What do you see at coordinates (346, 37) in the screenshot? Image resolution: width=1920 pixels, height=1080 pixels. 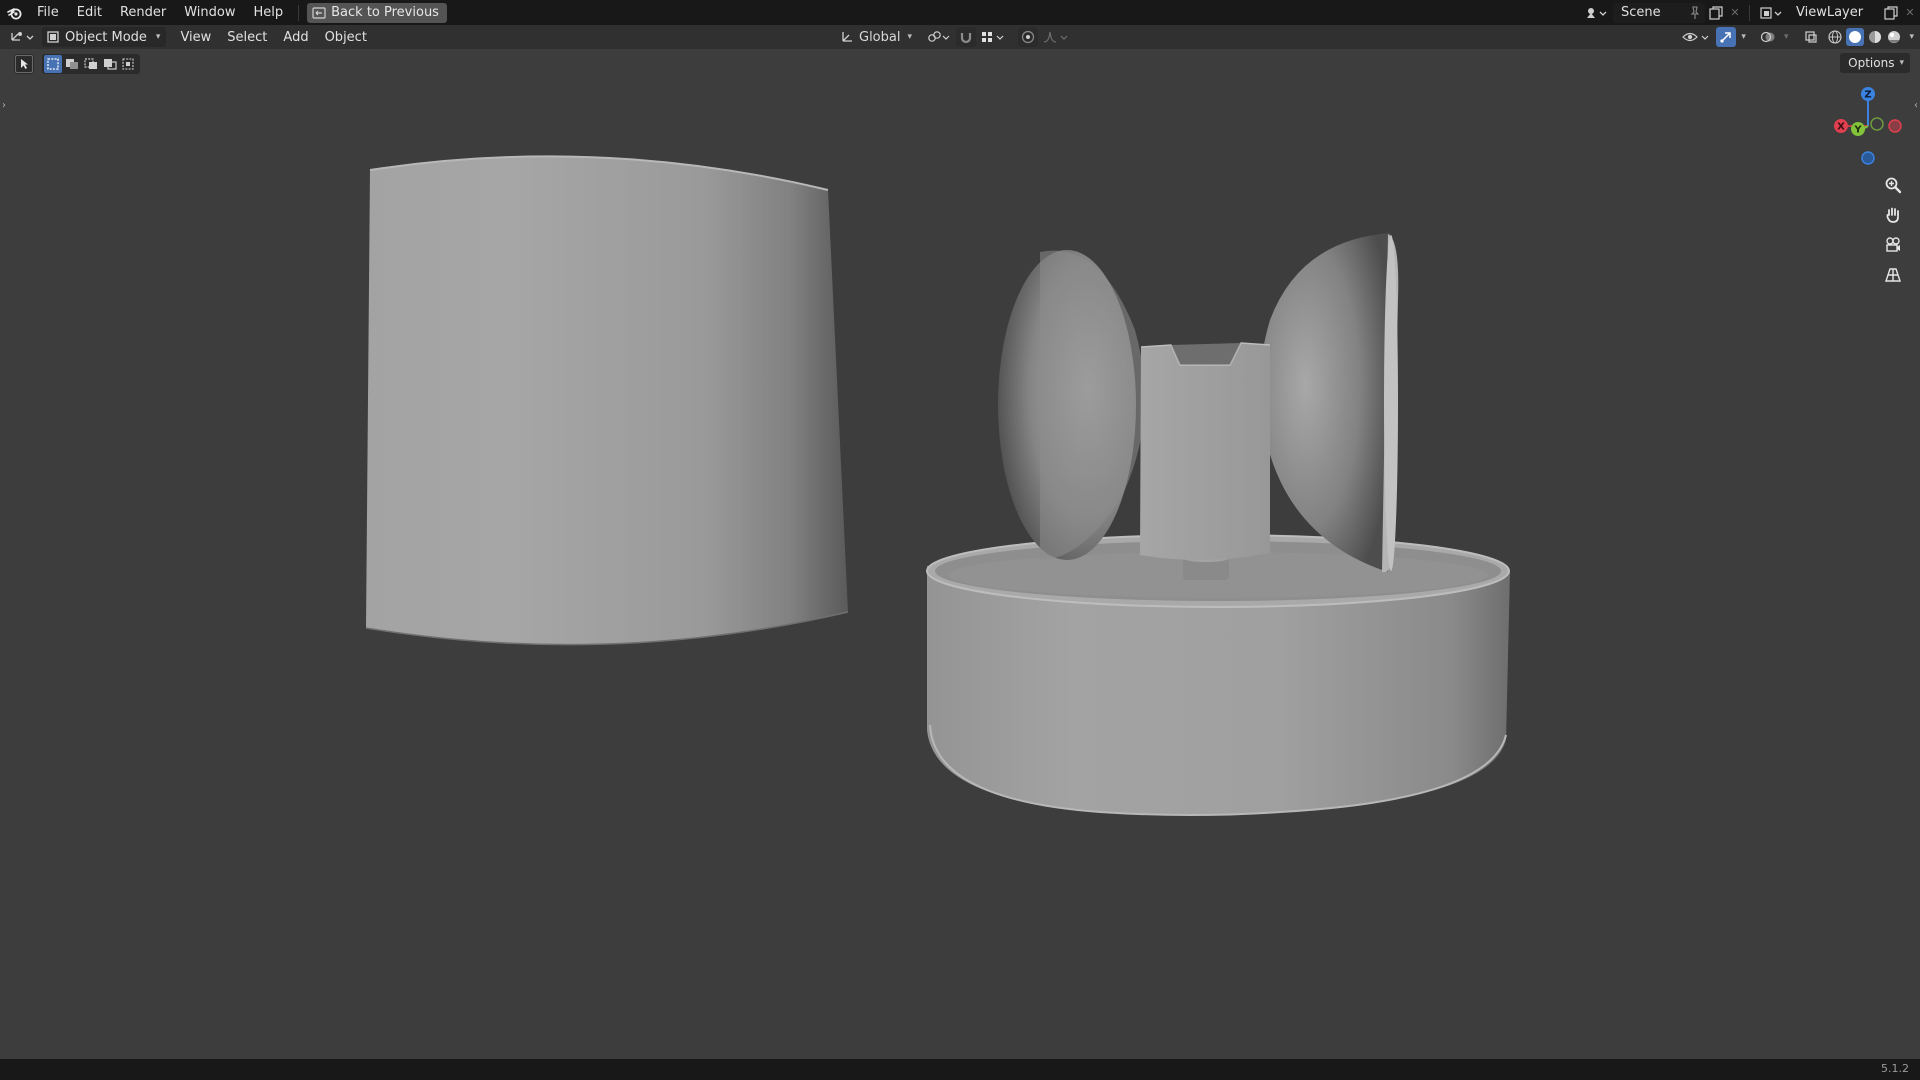 I see `menu-object: Object` at bounding box center [346, 37].